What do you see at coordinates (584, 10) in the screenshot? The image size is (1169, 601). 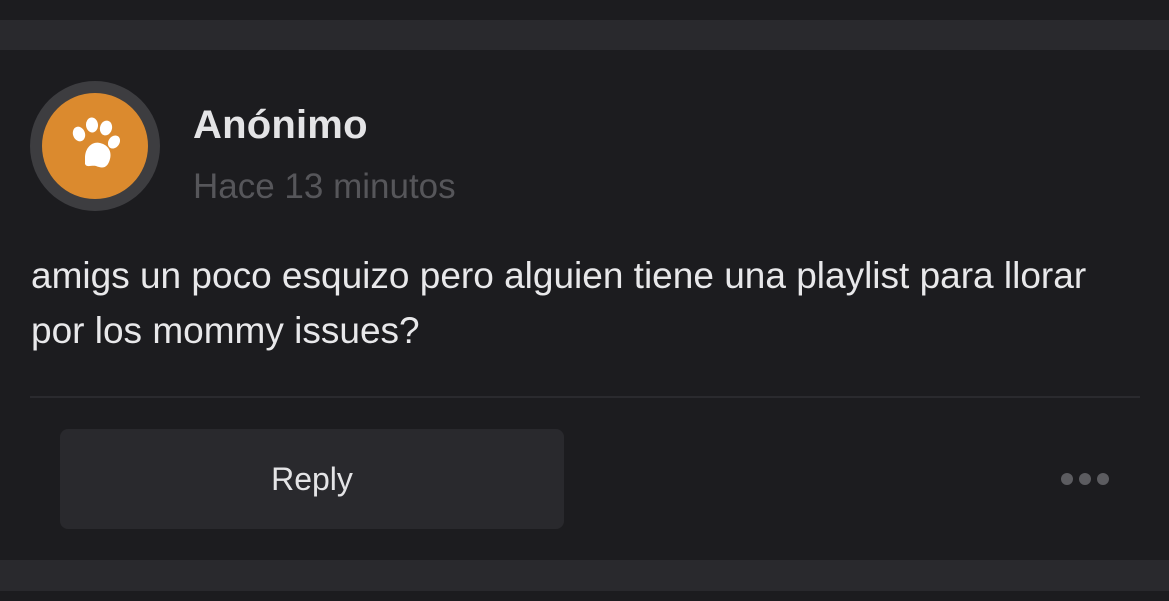 I see `top-strip` at bounding box center [584, 10].